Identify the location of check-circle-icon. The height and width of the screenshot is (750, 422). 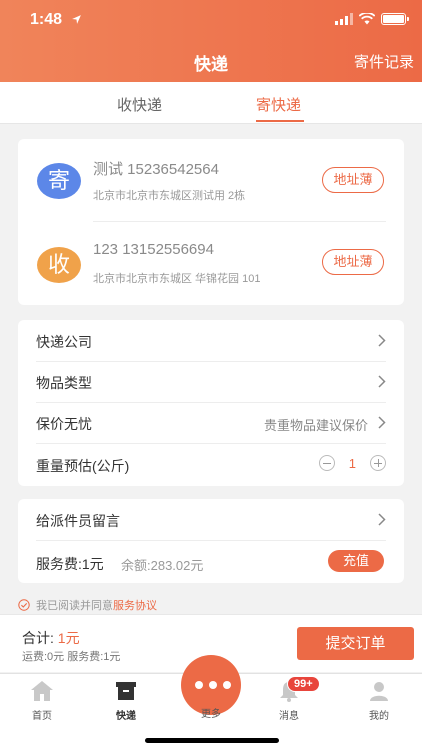
(24, 605).